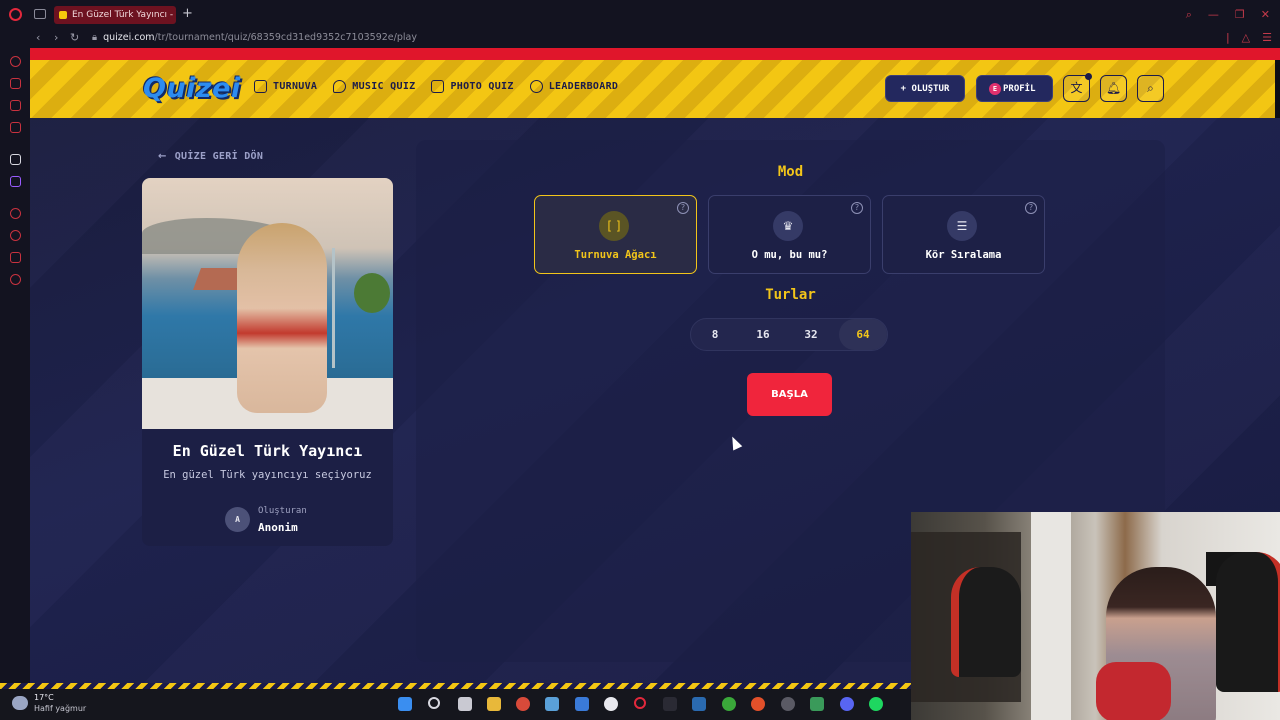  I want to click on aria-icon, so click(15, 61).